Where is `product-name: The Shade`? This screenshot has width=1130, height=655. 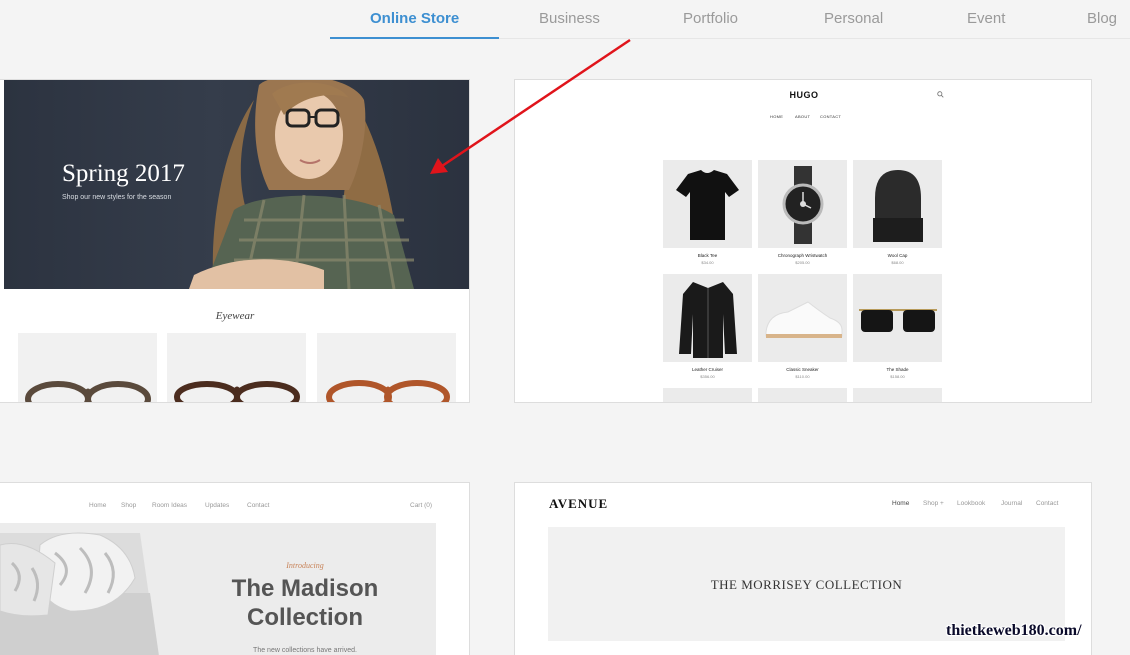
product-name: The Shade is located at coordinates (897, 369).